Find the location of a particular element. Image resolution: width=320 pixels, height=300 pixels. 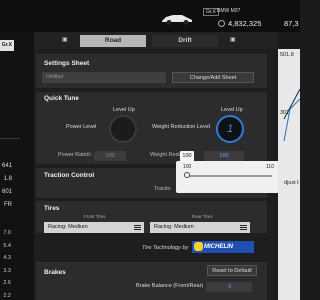

section-title: Tires is located at coordinates (52, 208).